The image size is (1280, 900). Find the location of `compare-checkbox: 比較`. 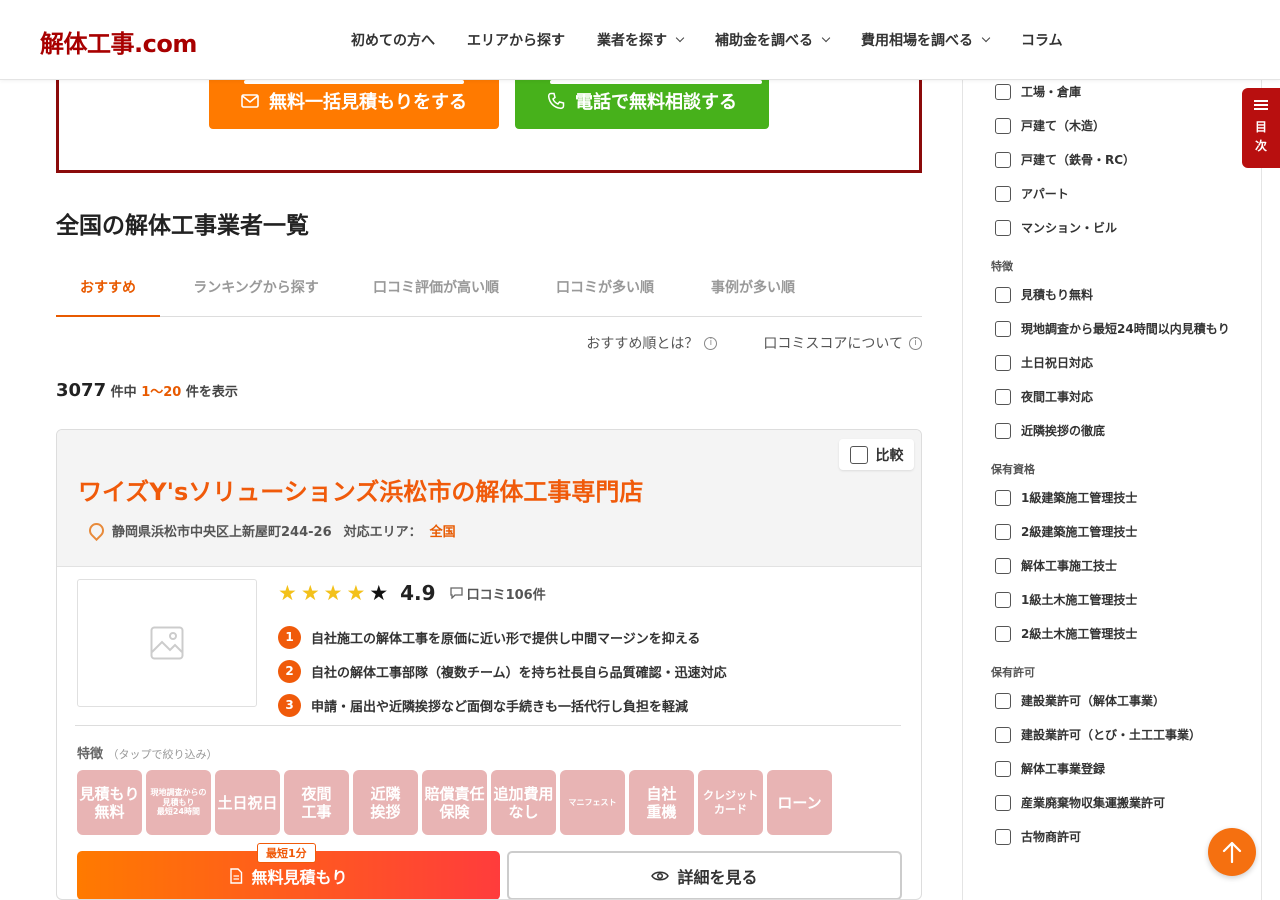

compare-checkbox: 比較 is located at coordinates (876, 454).